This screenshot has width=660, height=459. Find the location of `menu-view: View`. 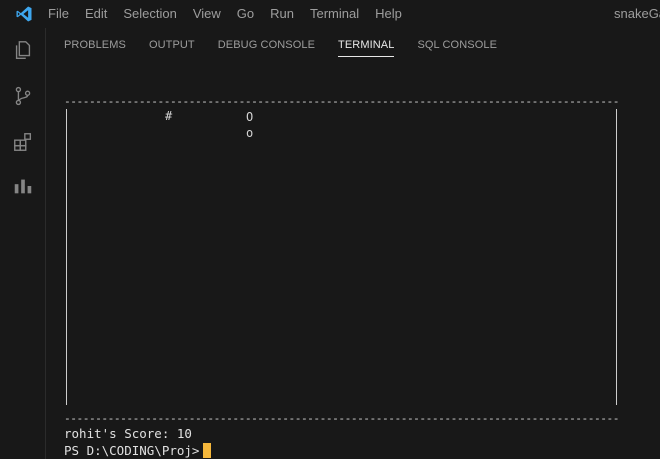

menu-view: View is located at coordinates (207, 14).